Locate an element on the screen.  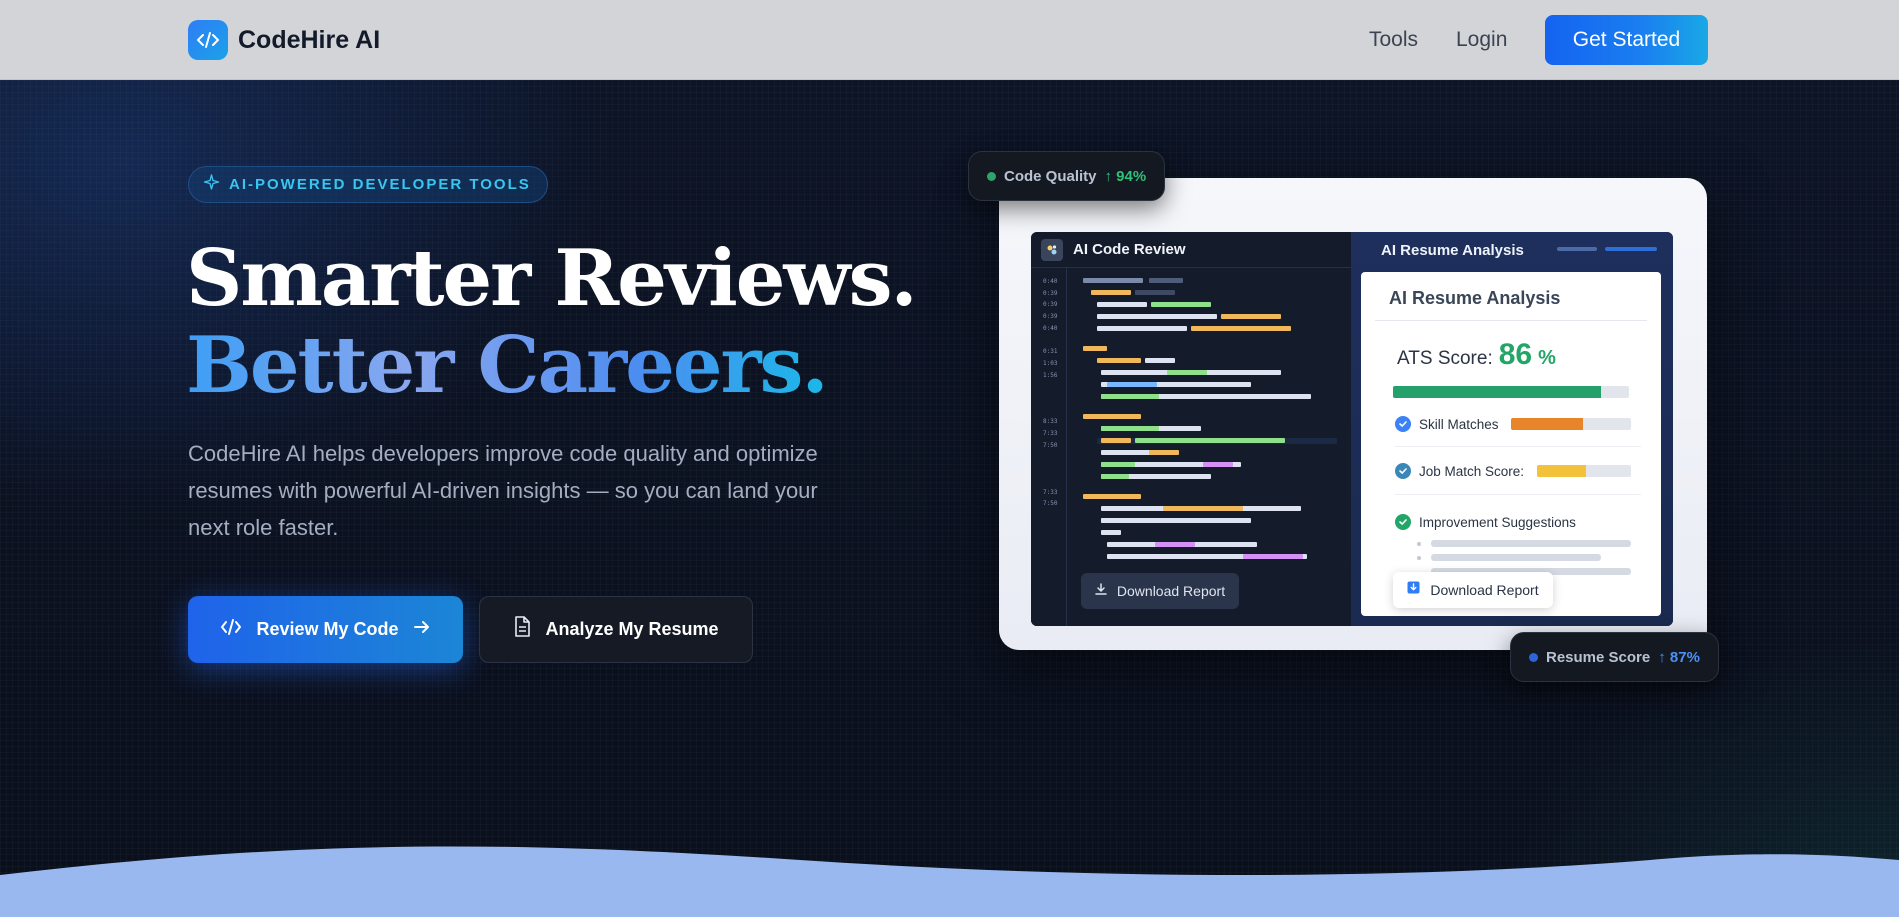
sparkle-icon is located at coordinates (211, 184).